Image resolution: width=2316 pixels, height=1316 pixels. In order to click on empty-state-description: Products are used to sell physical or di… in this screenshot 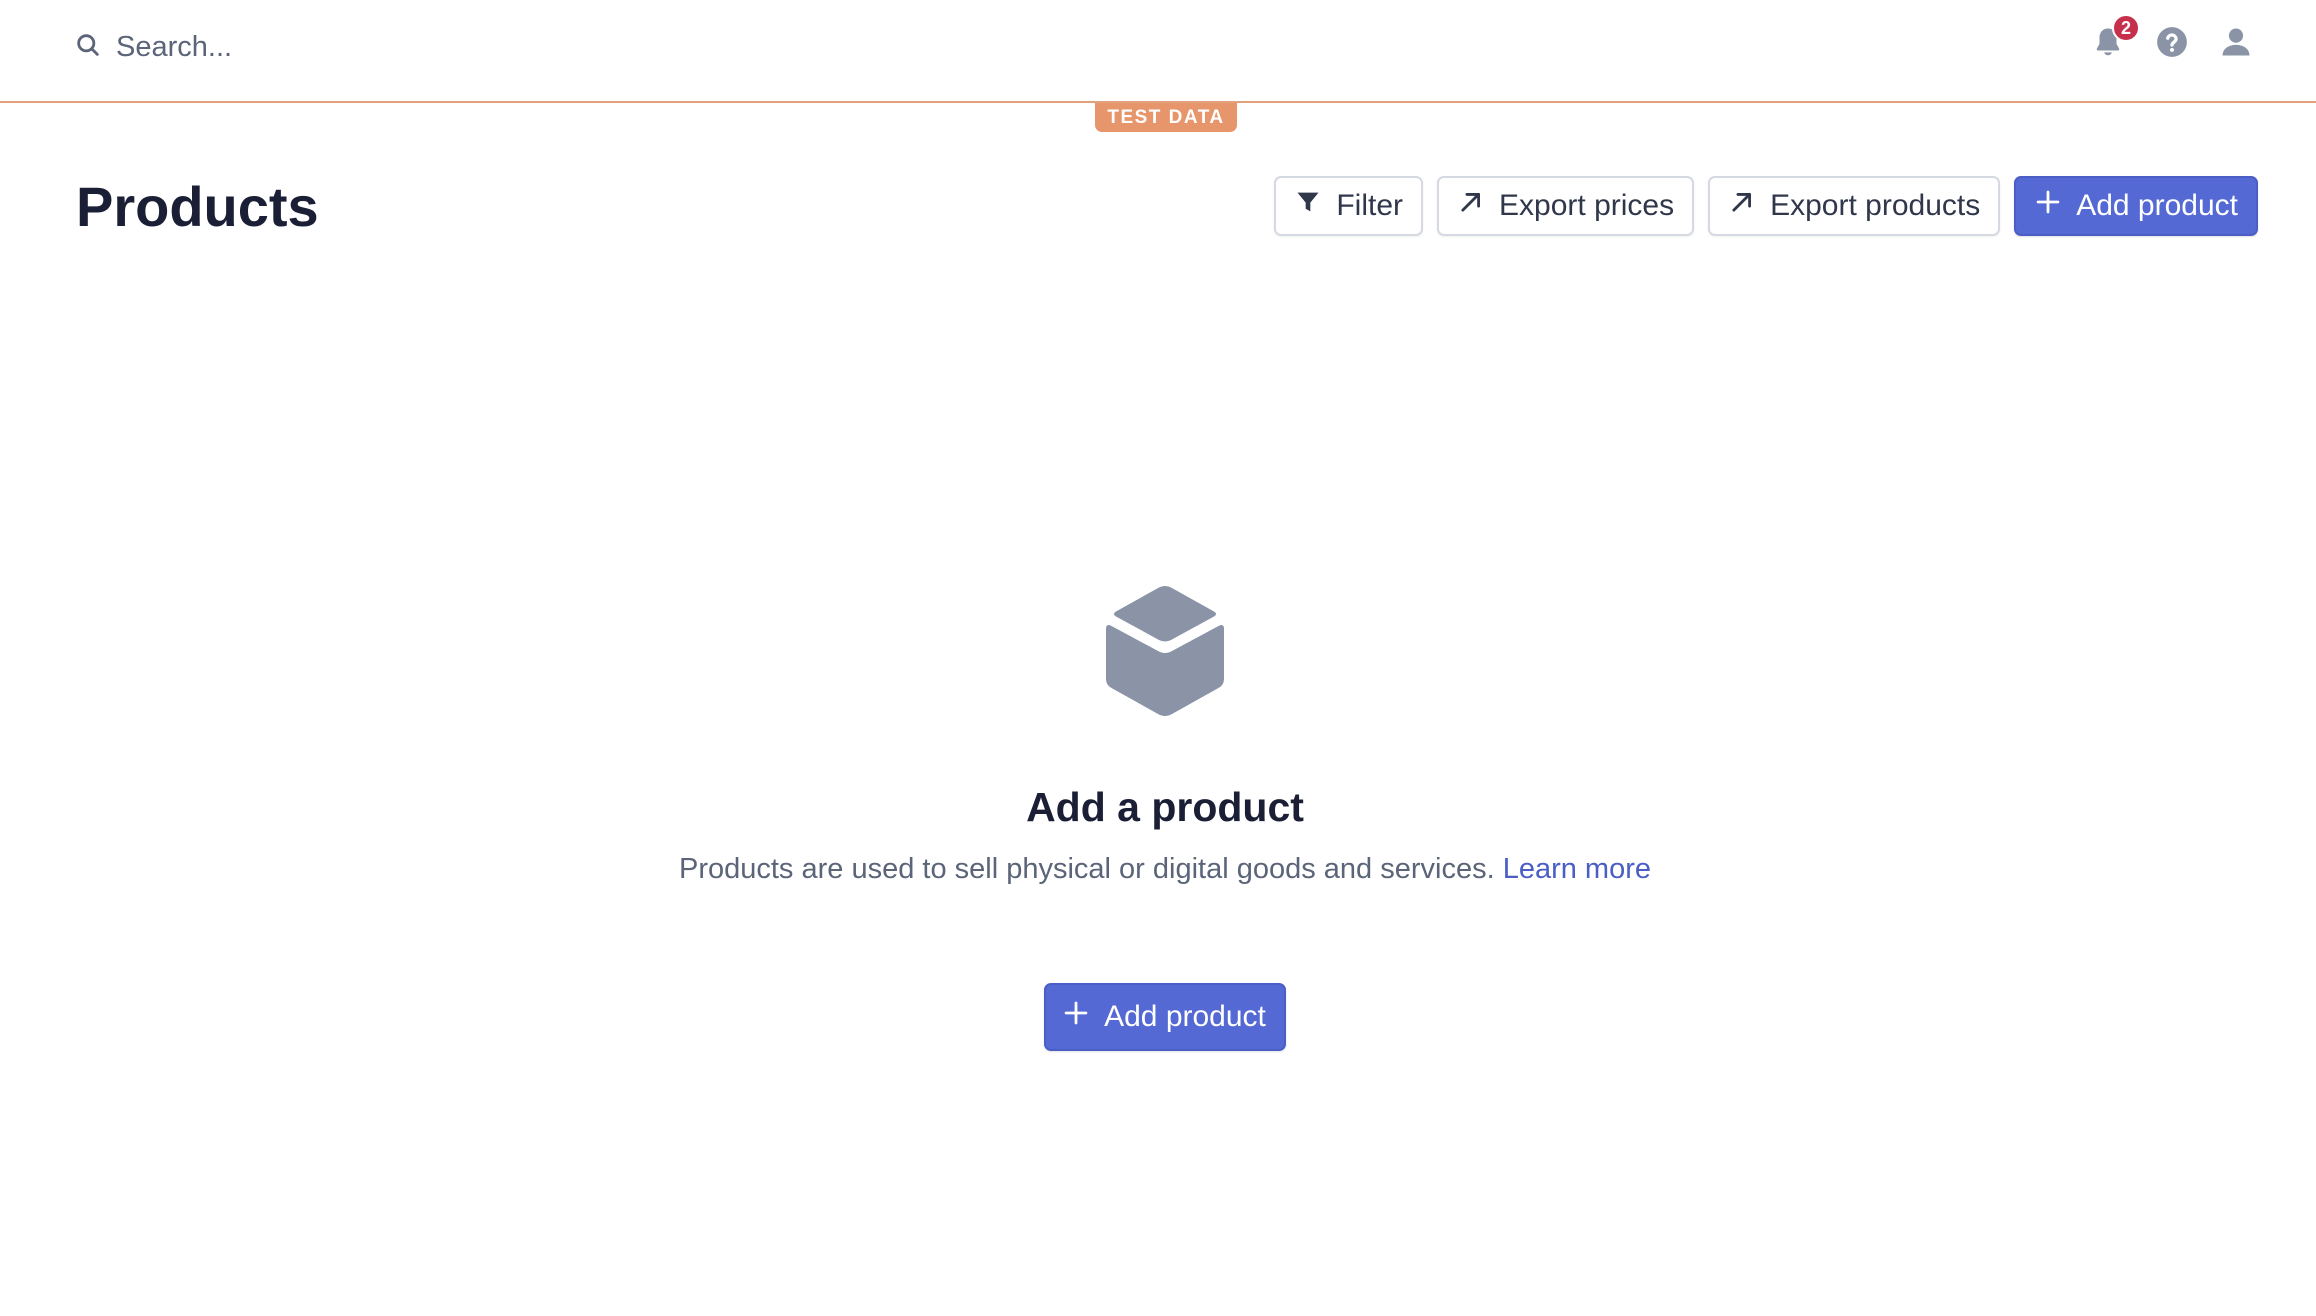, I will do `click(1165, 869)`.